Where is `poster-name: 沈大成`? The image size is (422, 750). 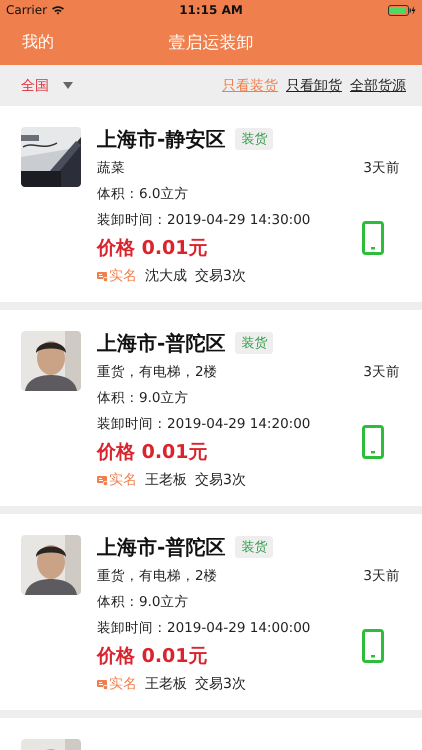
poster-name: 沈大成 is located at coordinates (166, 276).